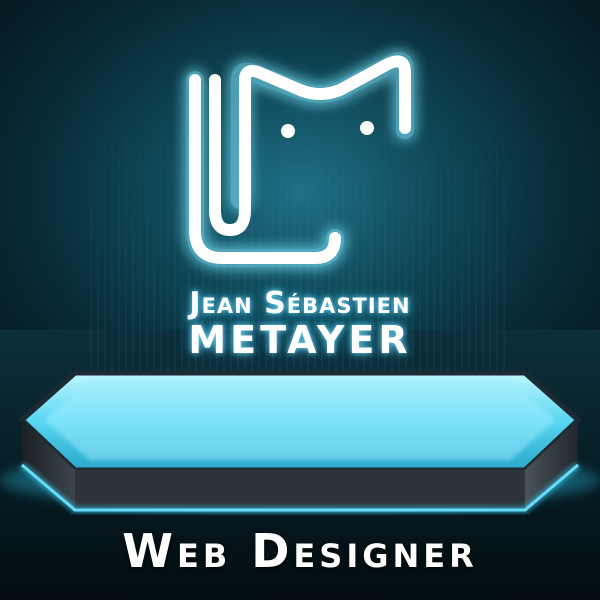  What do you see at coordinates (300, 340) in the screenshot?
I see `last-name: METAYER` at bounding box center [300, 340].